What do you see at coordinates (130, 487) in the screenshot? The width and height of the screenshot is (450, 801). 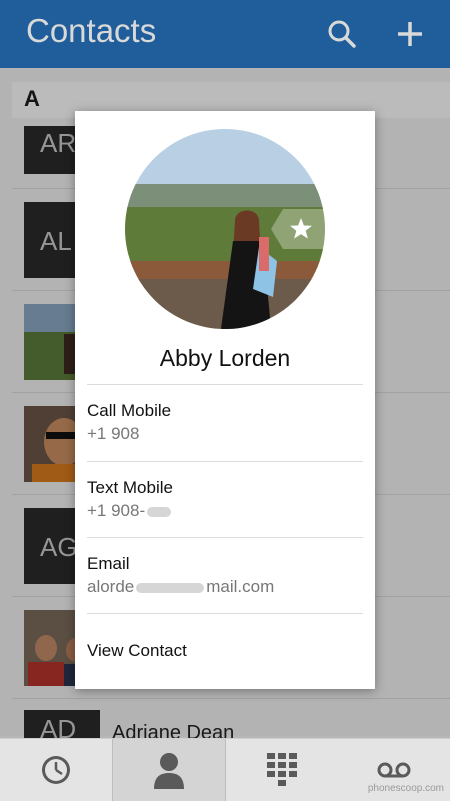 I see `action-label: Text Mobile` at bounding box center [130, 487].